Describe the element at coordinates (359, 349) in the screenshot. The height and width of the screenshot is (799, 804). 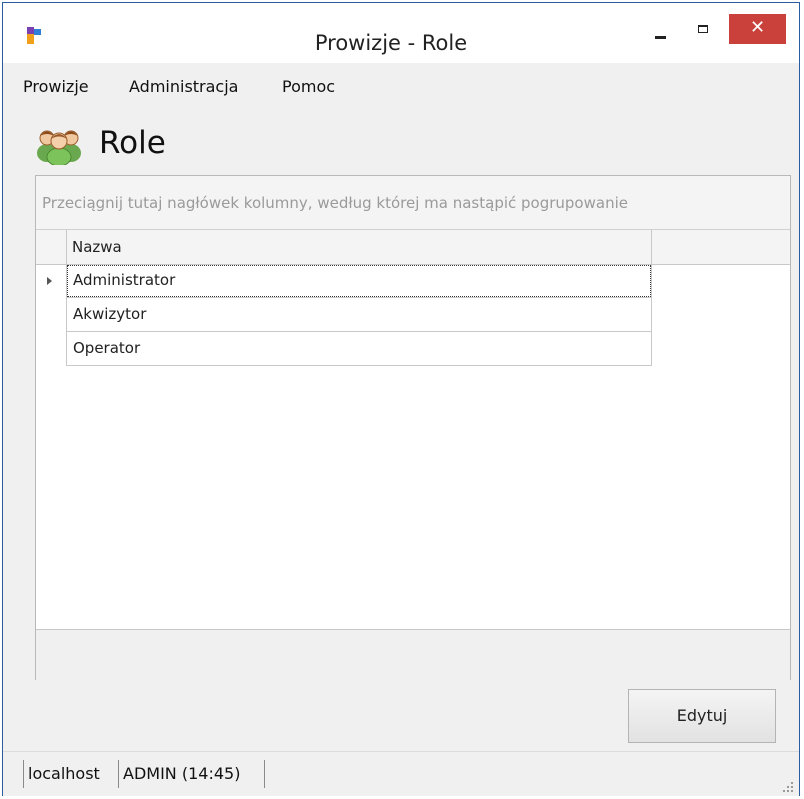
I see `table-cell: Operator` at that location.